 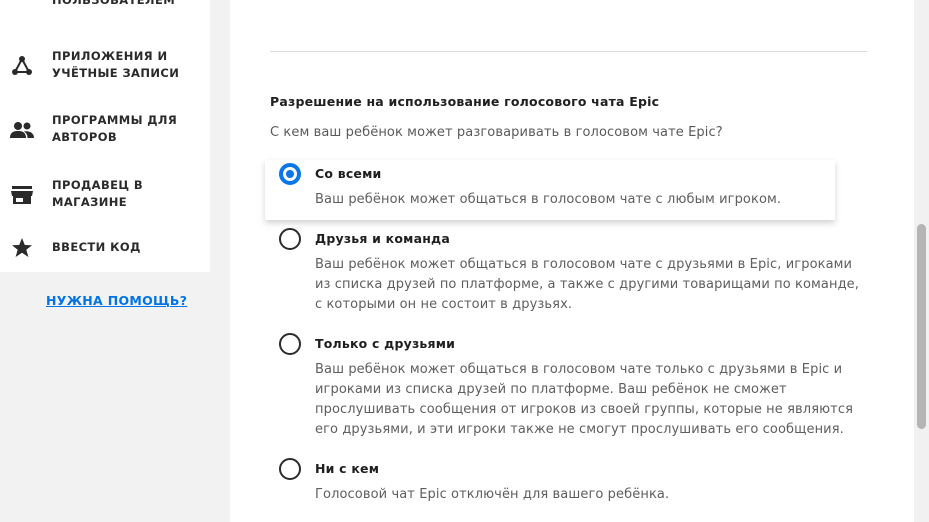 I want to click on scrollbar-thumb, so click(x=921, y=326).